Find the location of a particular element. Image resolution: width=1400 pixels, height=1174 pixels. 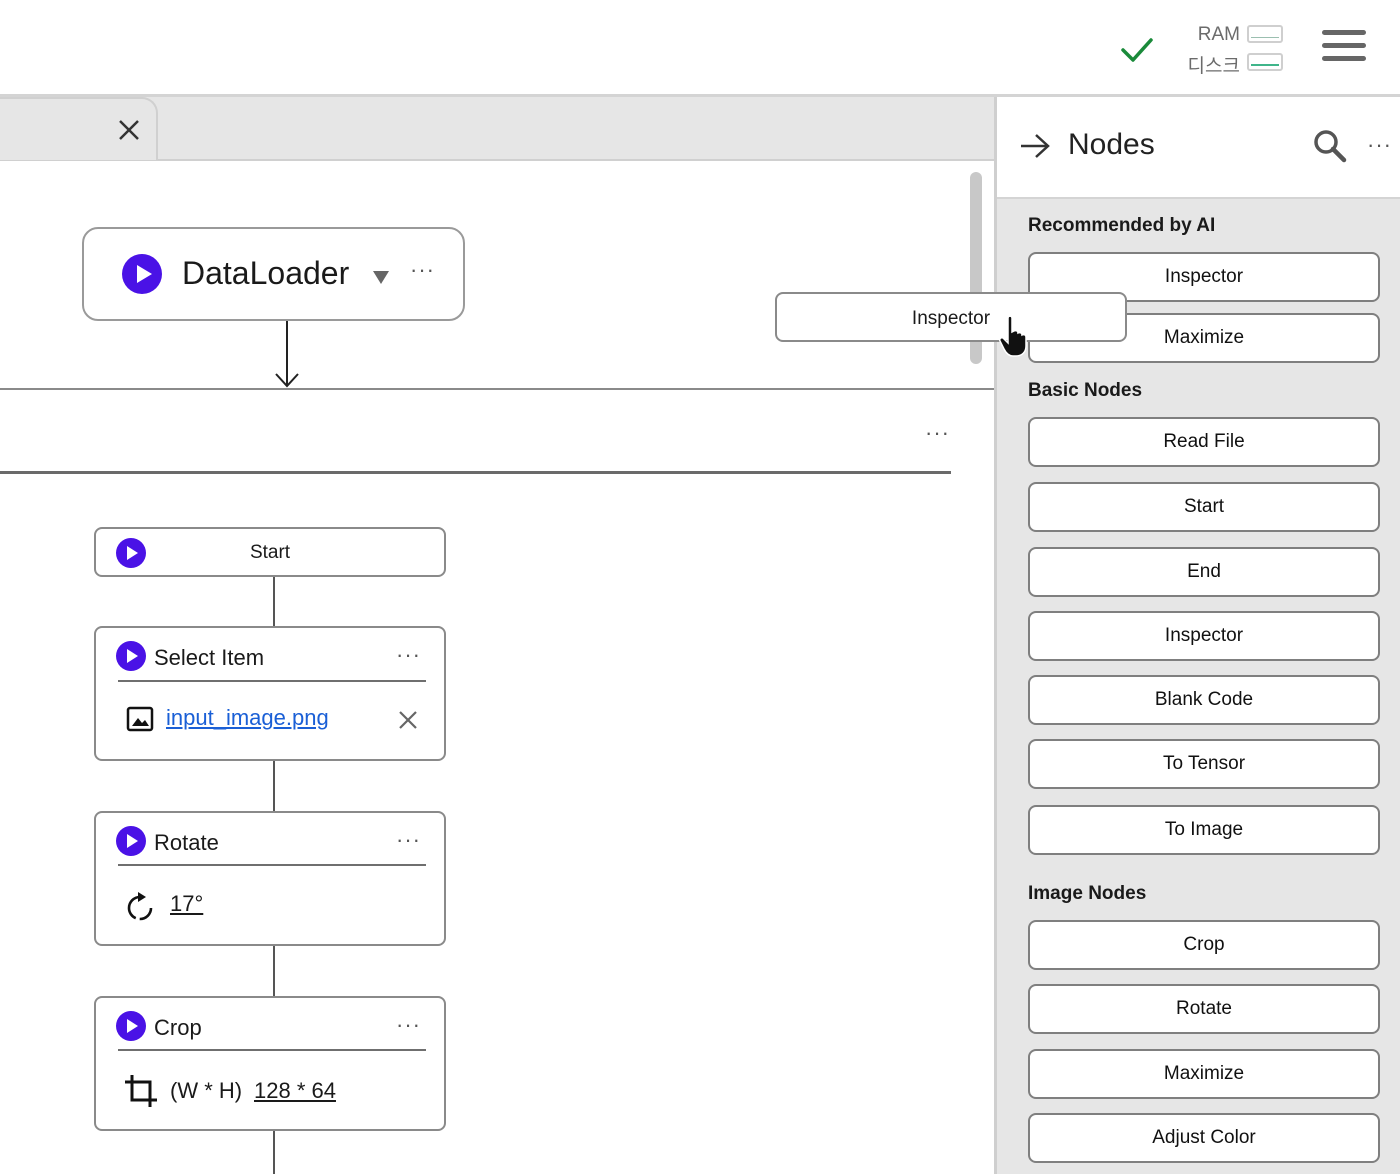

dataloader-node: DataLoader ··· is located at coordinates (273, 274).